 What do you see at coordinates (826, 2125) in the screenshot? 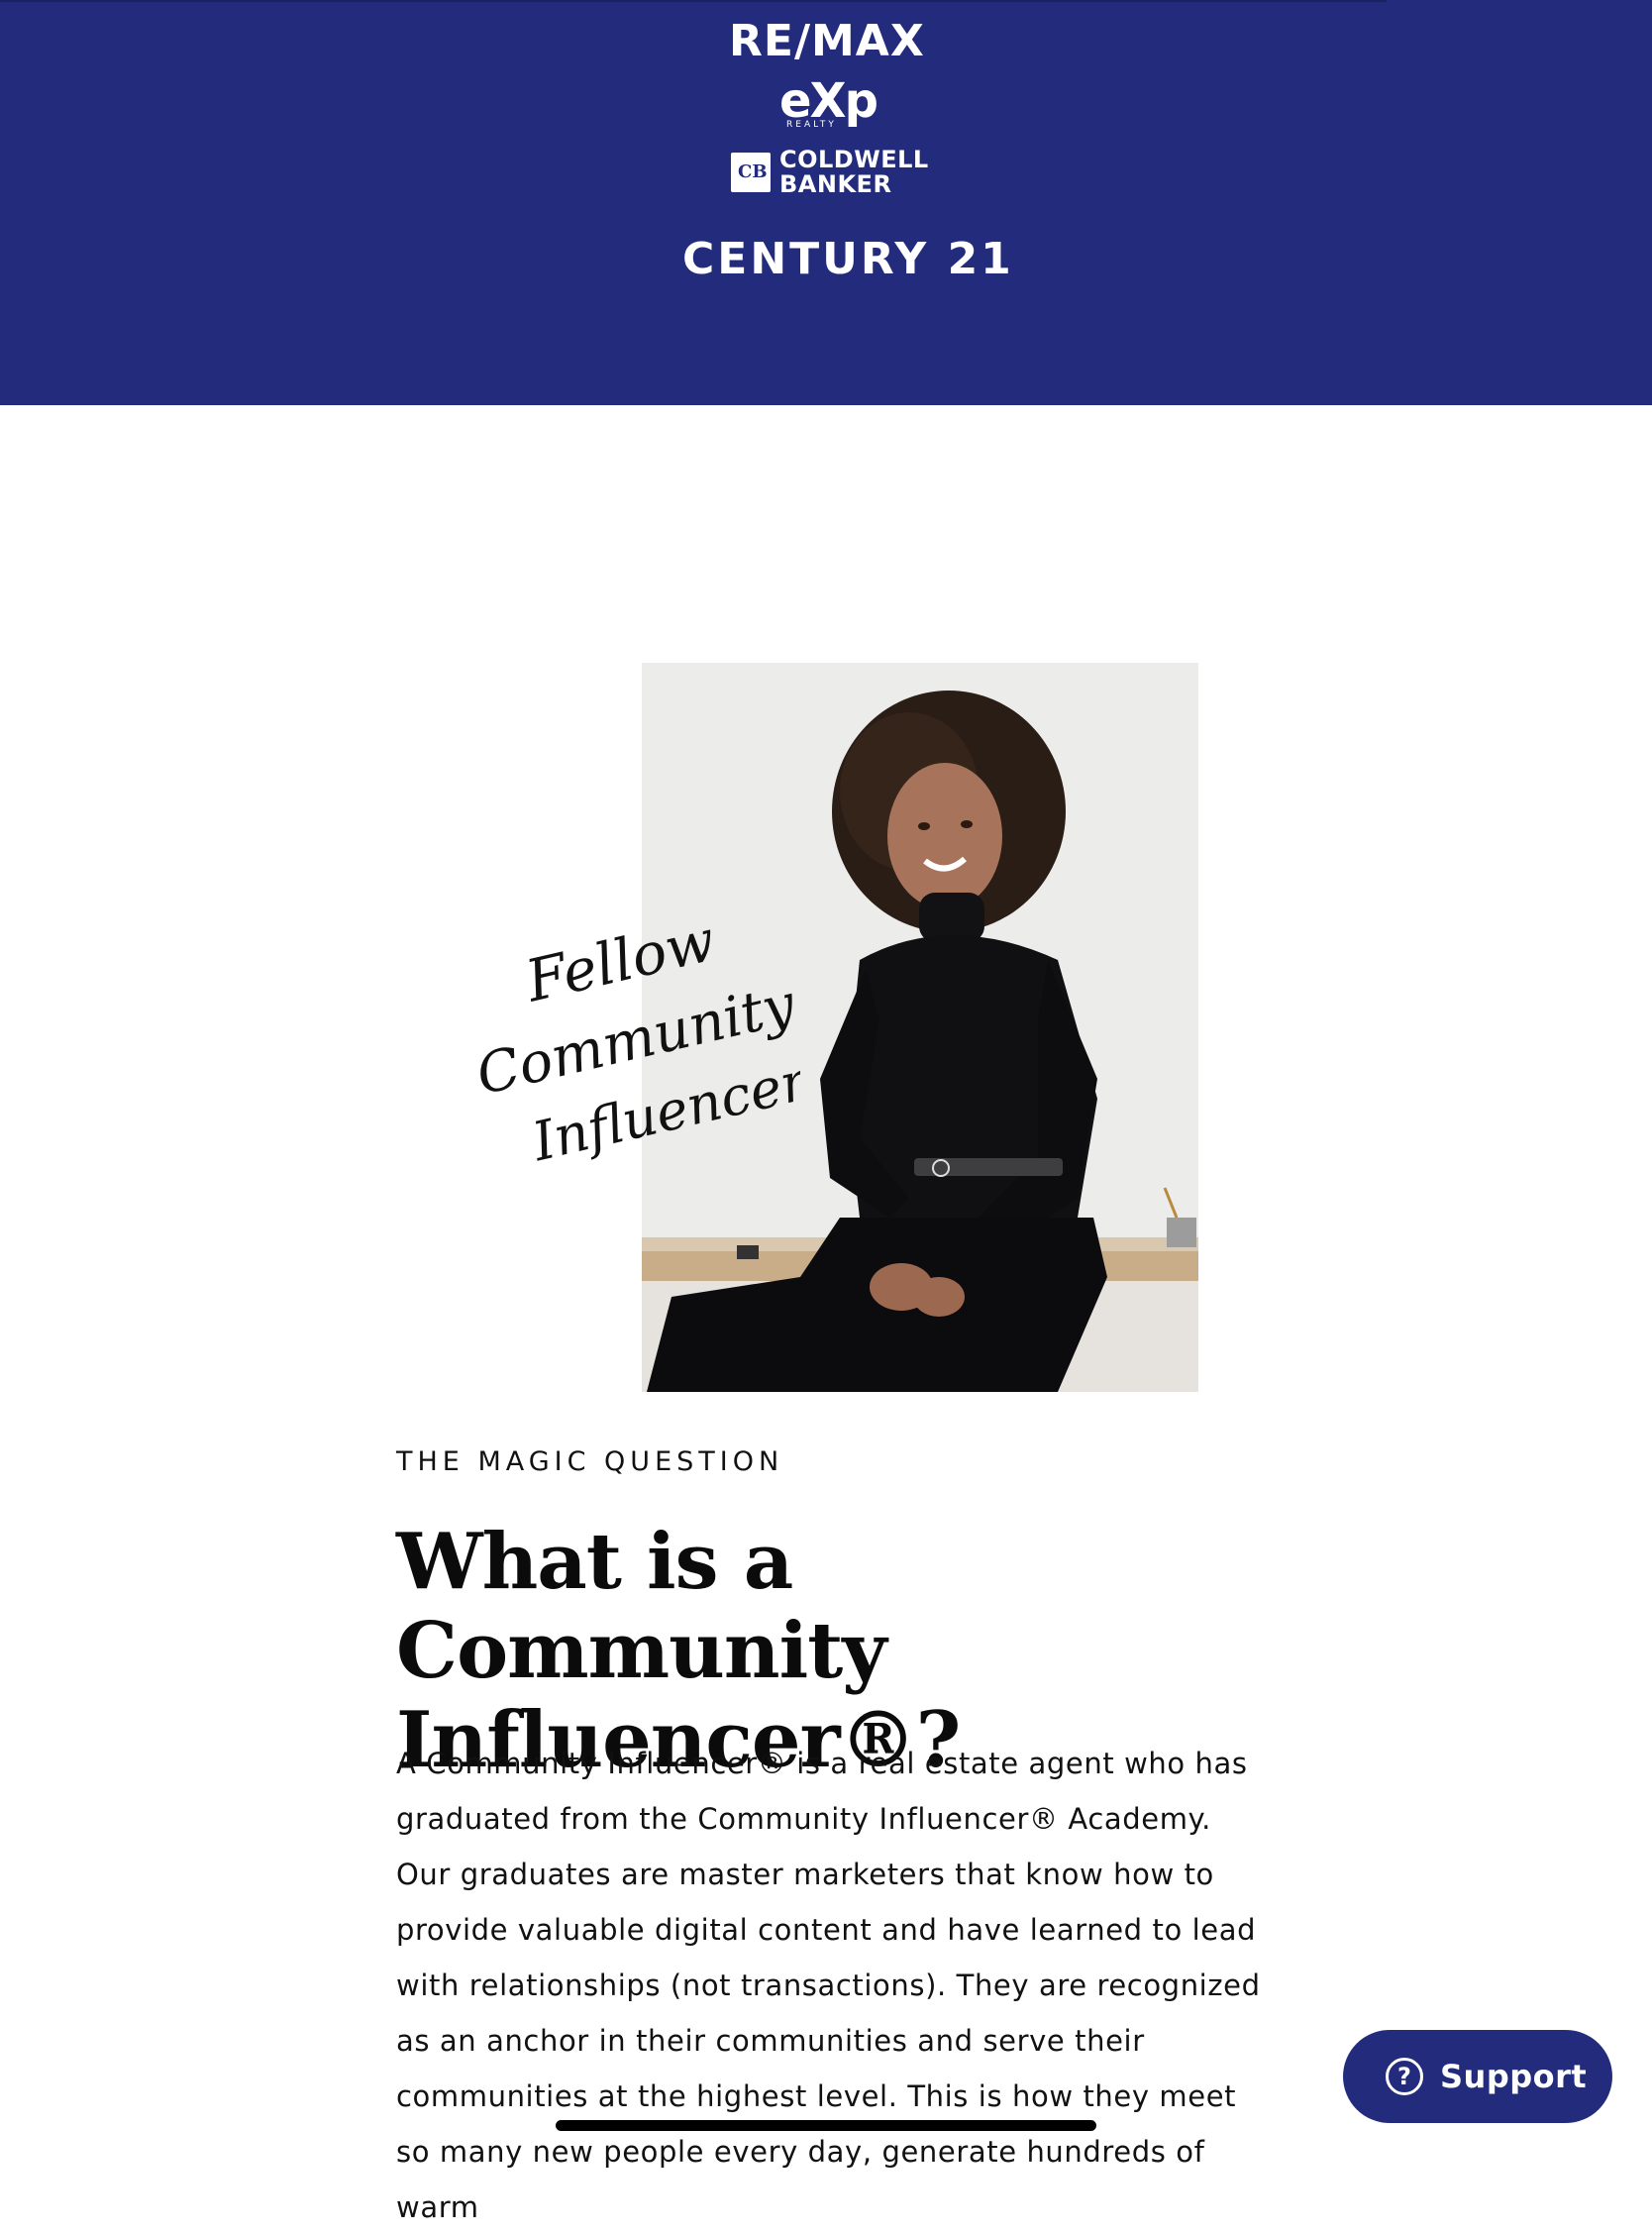
I see `home-indicator` at bounding box center [826, 2125].